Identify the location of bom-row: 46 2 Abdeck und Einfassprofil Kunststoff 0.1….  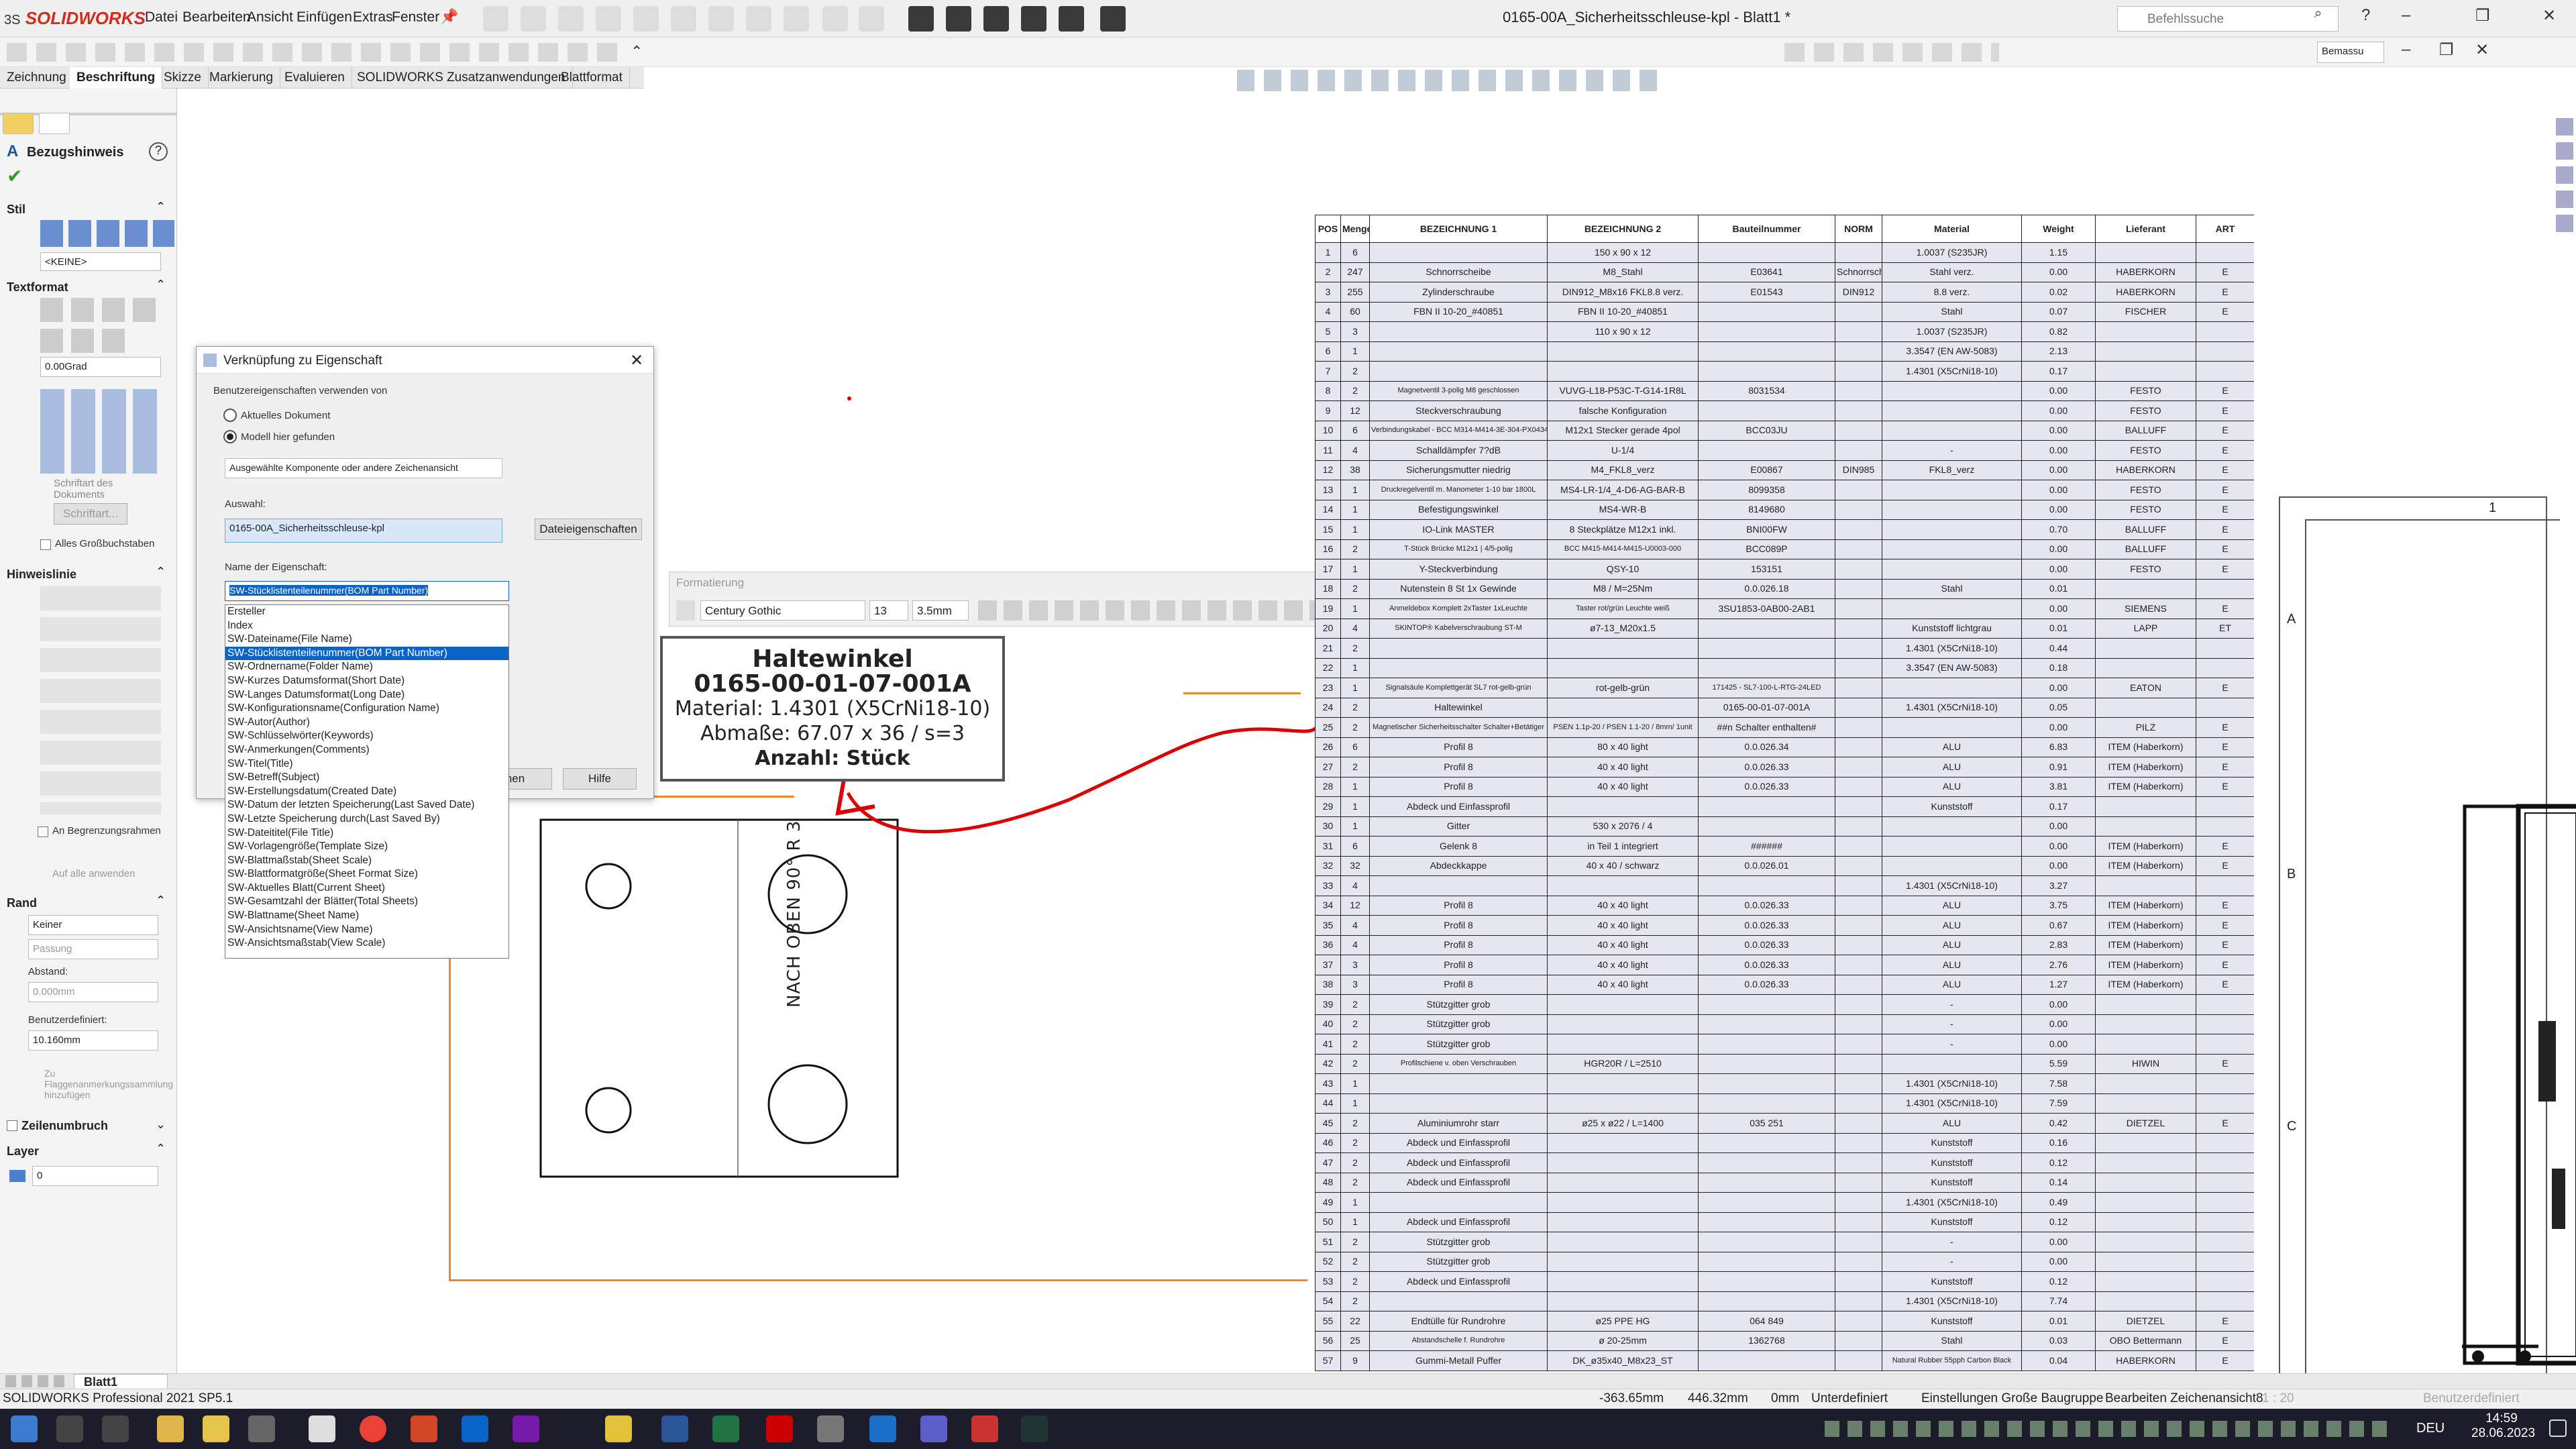
(1784, 1142).